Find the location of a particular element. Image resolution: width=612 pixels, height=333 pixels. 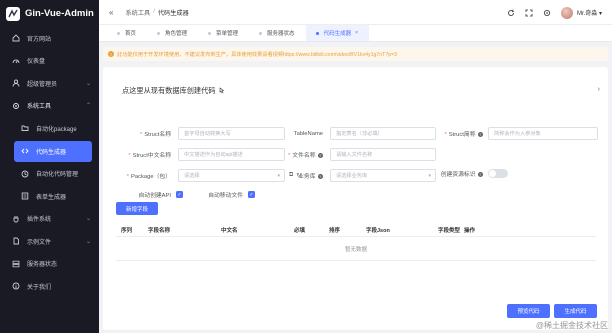

auto-create-api-checkbox: ✓ is located at coordinates (179, 194).